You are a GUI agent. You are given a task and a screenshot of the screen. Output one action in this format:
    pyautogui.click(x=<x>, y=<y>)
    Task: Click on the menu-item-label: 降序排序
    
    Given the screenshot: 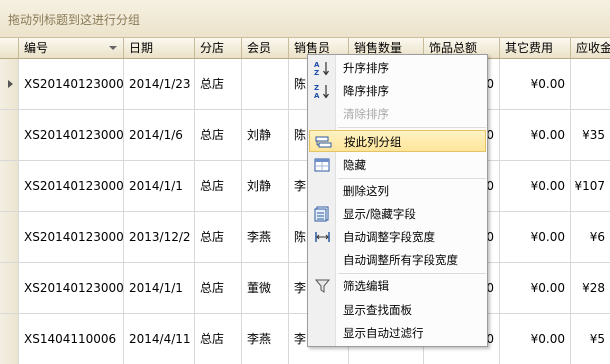 What is the action you would take?
    pyautogui.click(x=366, y=91)
    